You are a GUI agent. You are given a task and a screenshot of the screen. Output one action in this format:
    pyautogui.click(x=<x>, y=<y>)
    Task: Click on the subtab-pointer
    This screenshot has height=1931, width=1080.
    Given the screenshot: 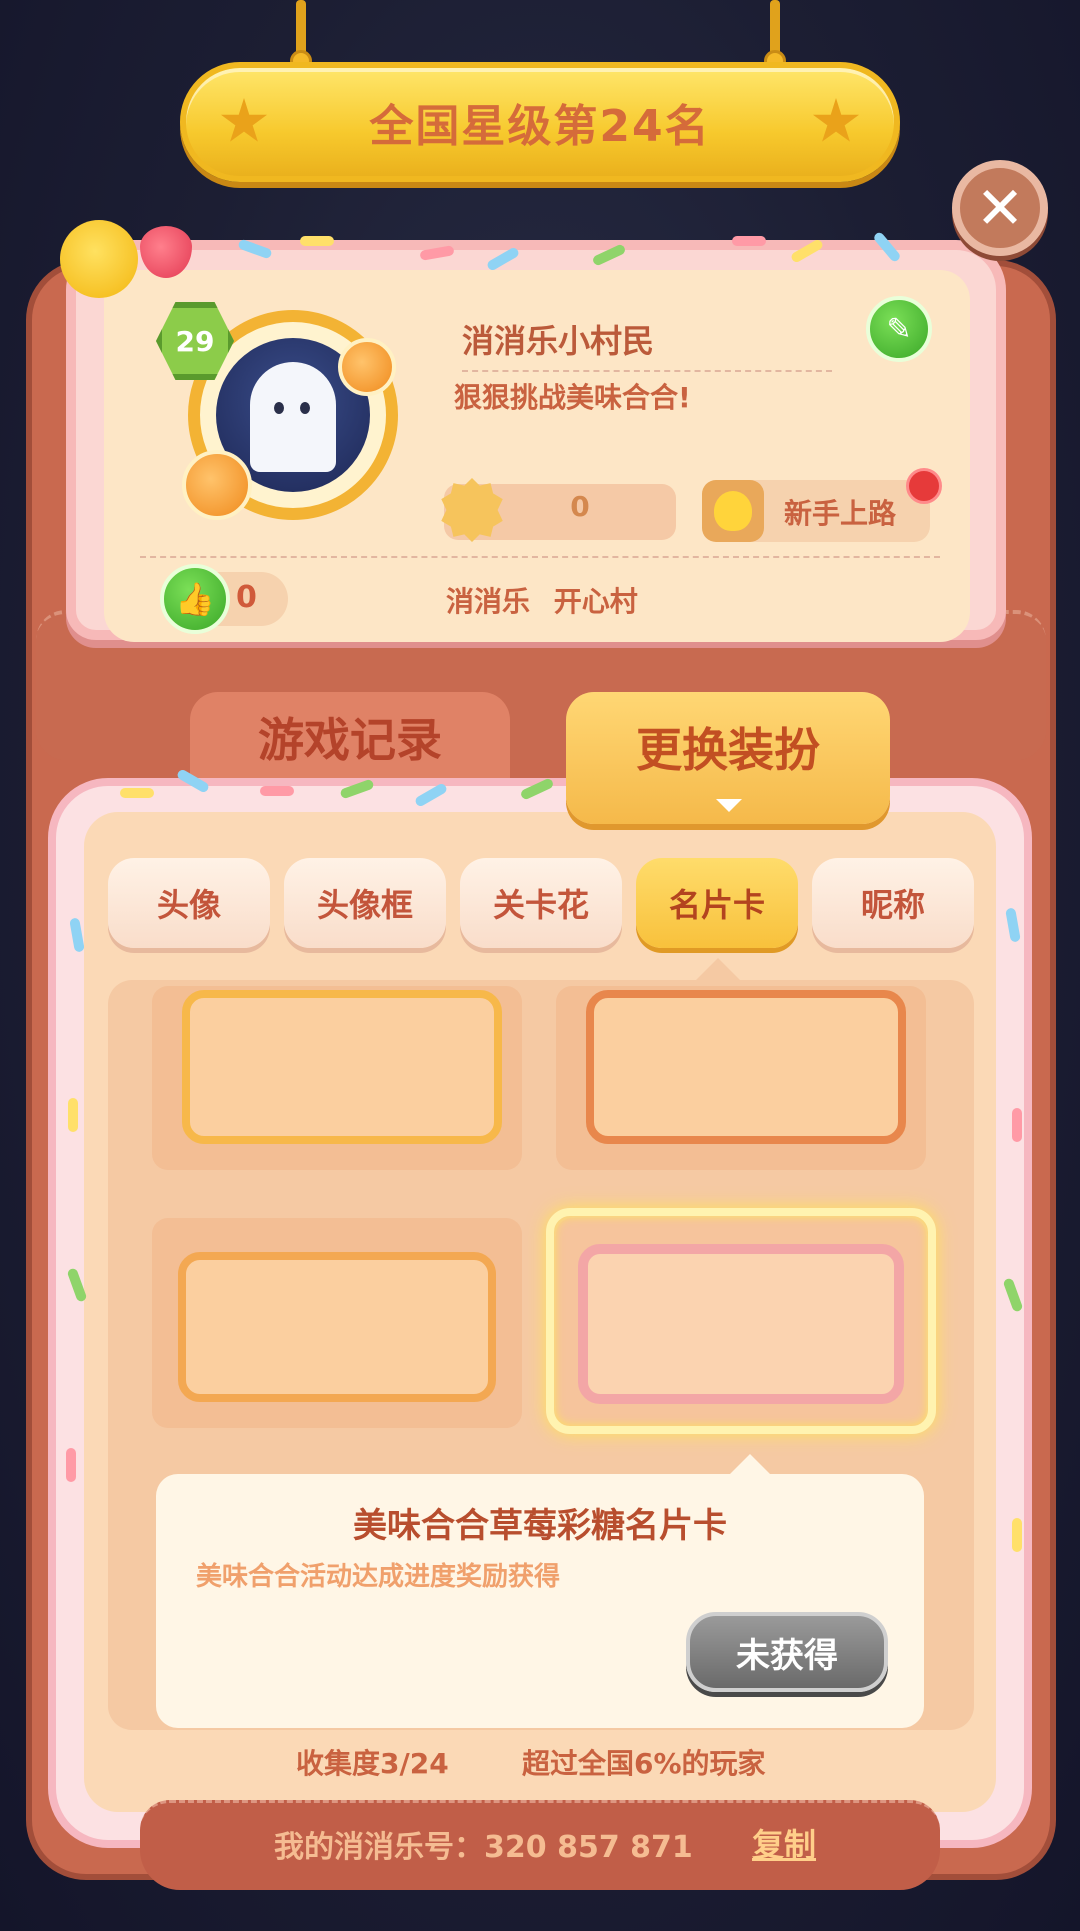 What is the action you would take?
    pyautogui.click(x=718, y=970)
    